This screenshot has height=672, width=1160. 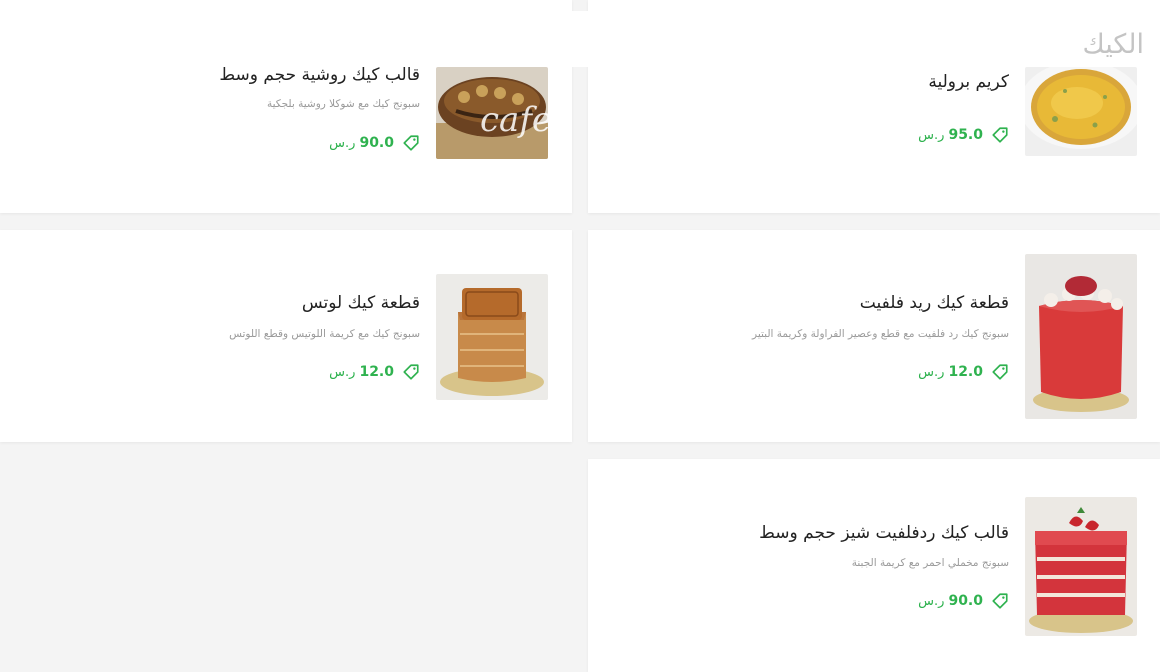 I want to click on item-image-lotus-slice, so click(x=492, y=337).